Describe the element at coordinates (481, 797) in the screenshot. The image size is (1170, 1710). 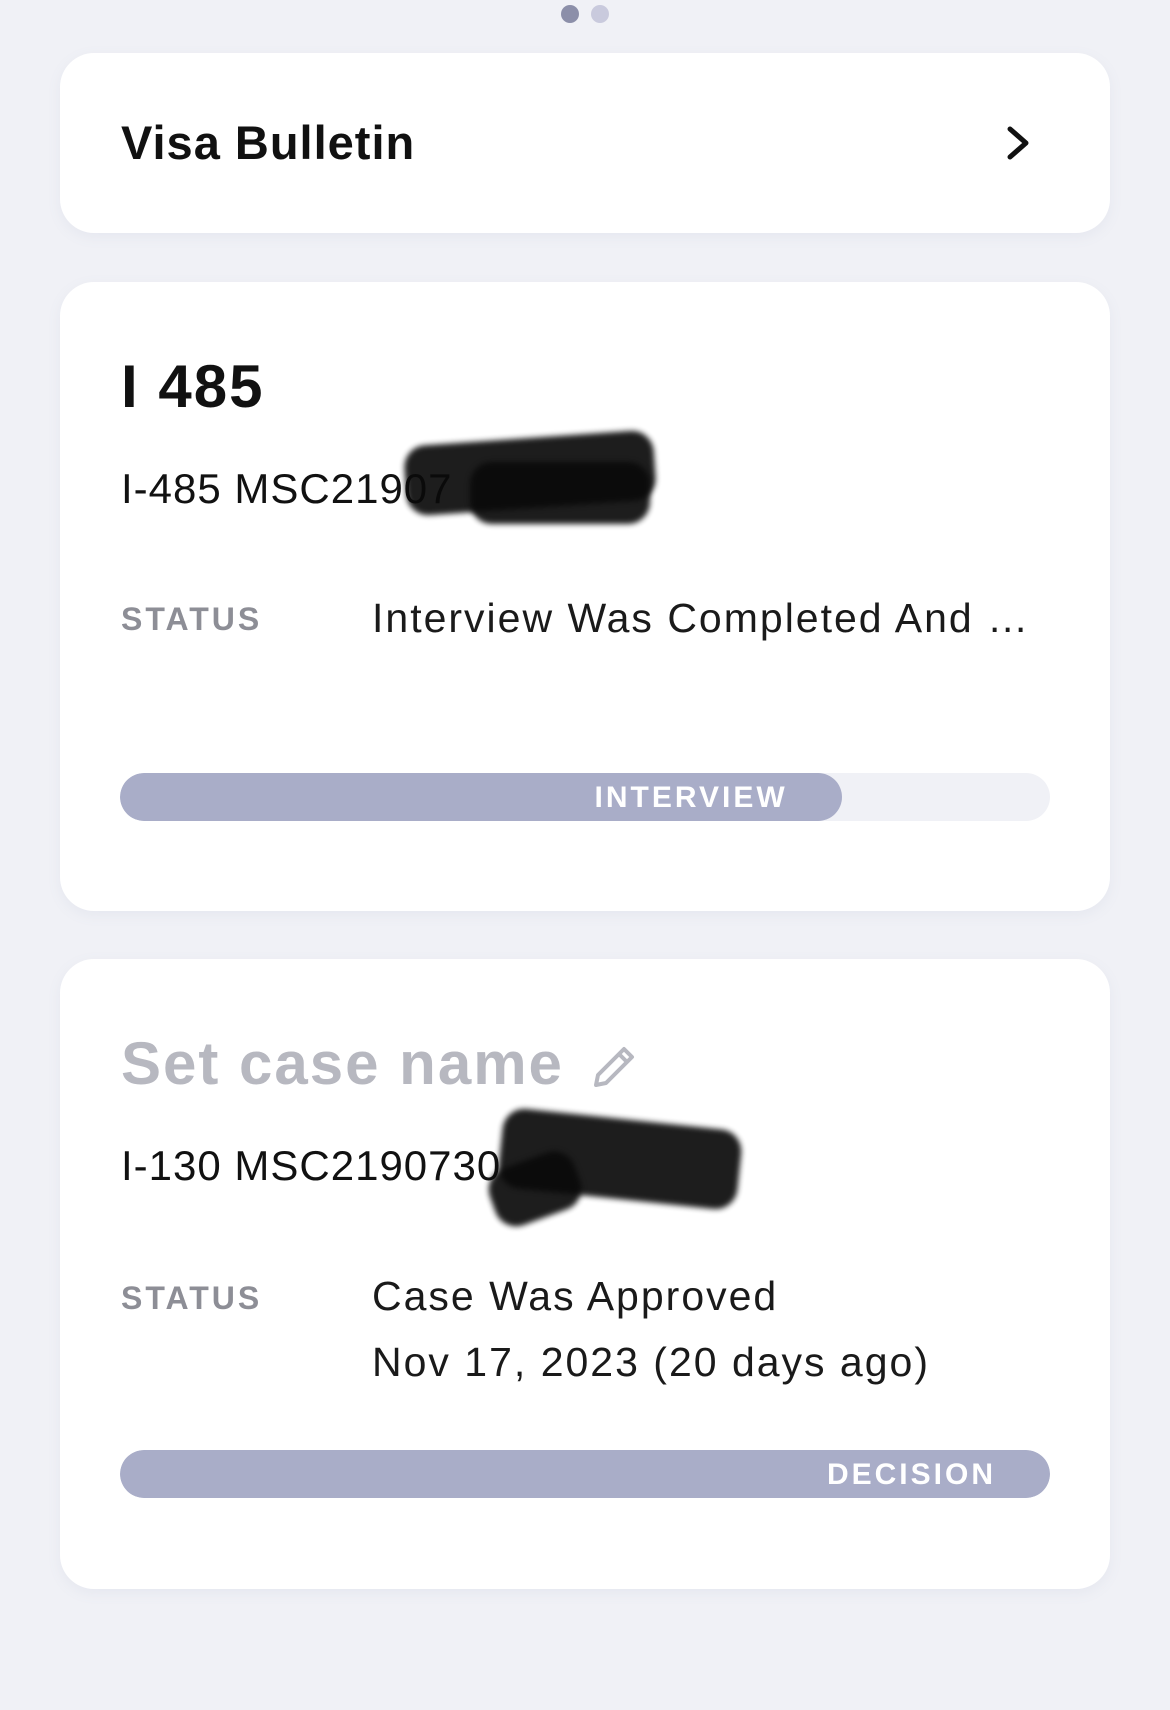
I see `progress-fill: INTERVIEW` at that location.